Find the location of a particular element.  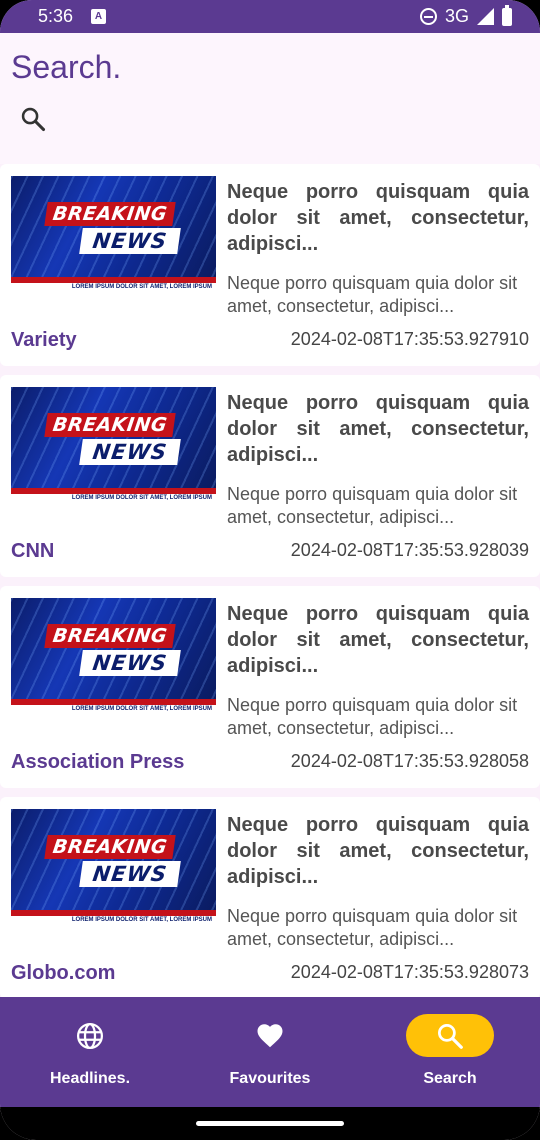

do-not-disturb-icon is located at coordinates (428, 16).